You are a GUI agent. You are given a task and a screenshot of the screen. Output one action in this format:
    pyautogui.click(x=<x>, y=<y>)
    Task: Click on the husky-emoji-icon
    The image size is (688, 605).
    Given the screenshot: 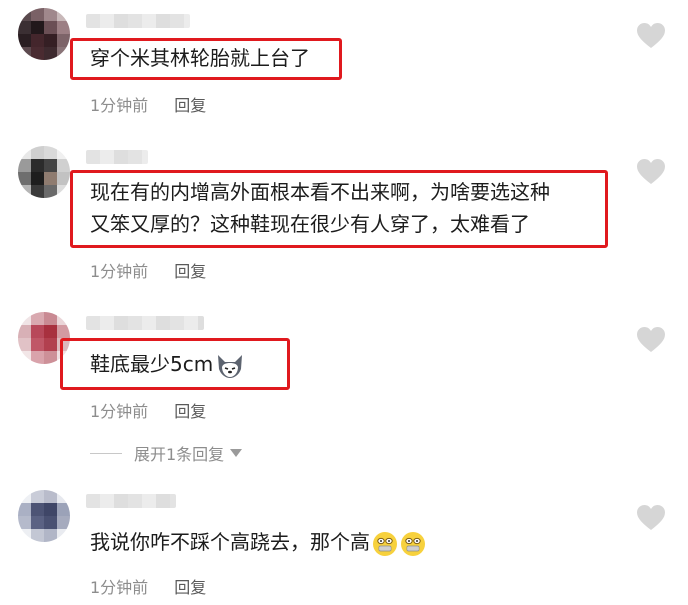 What is the action you would take?
    pyautogui.click(x=230, y=366)
    